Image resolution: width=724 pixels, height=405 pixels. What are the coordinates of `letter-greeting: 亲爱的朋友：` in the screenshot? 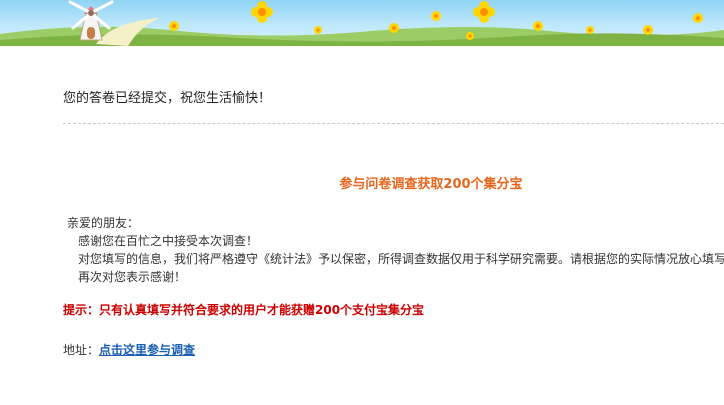 It's located at (103, 223).